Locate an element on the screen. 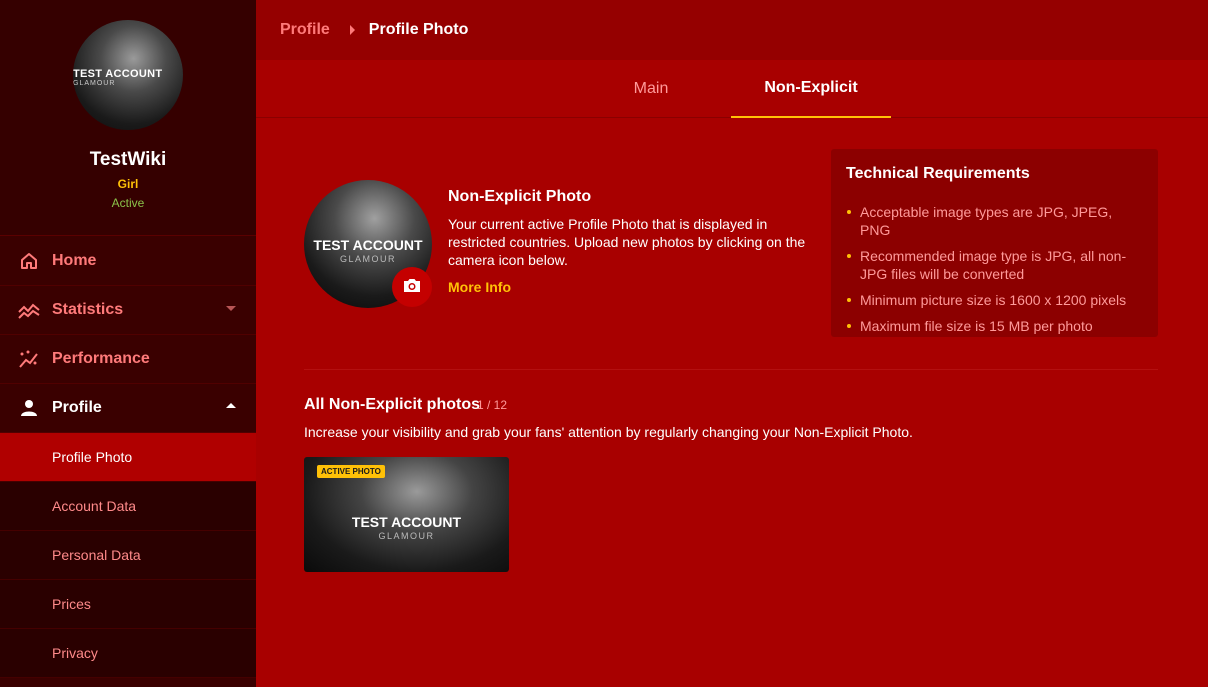 Image resolution: width=1208 pixels, height=687 pixels. upload-photo-button is located at coordinates (412, 287).